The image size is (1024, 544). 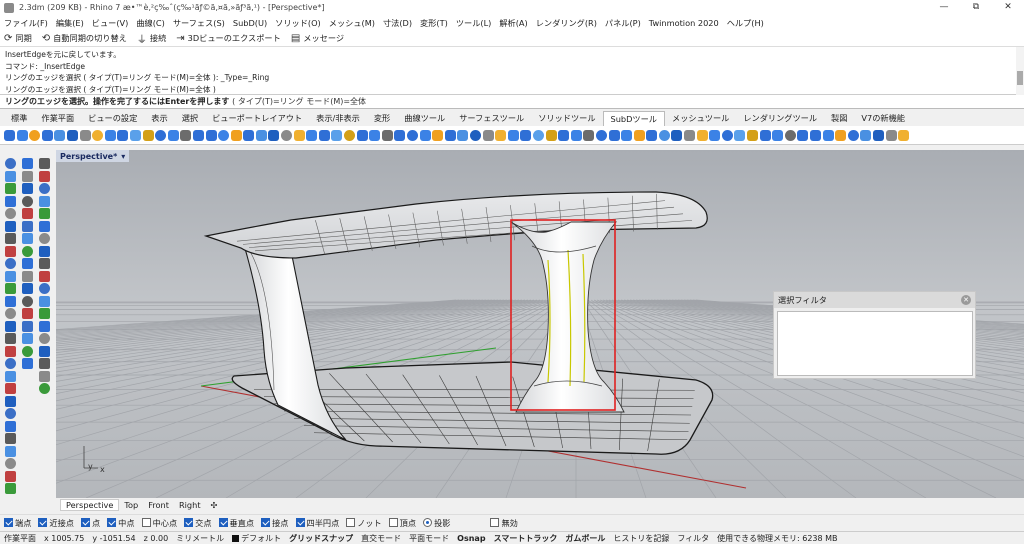 I want to click on osnap-option: 中心点, so click(x=159, y=523).